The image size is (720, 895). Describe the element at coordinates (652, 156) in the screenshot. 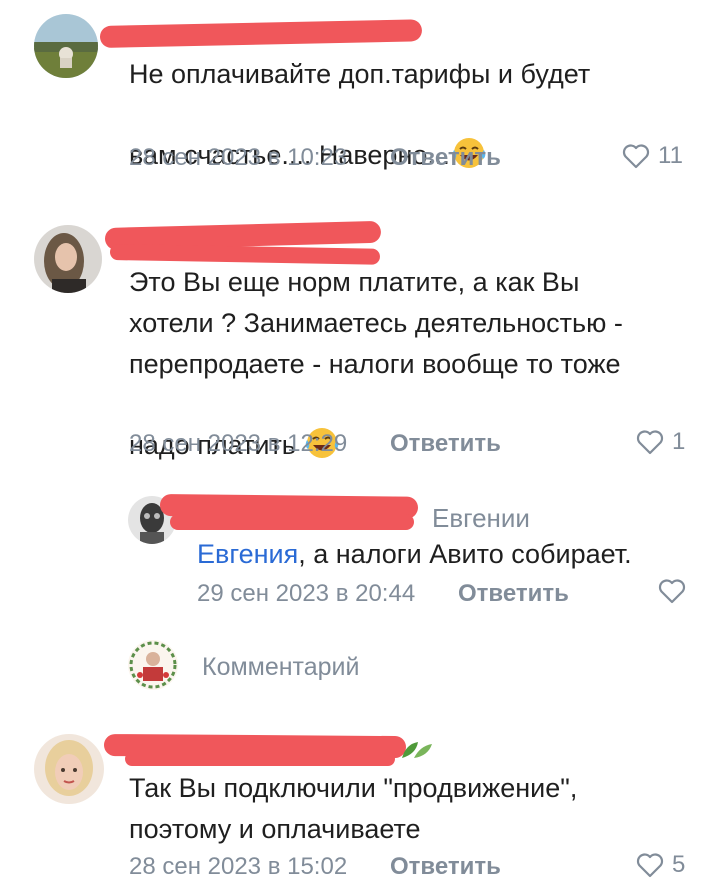

I see `like-button: 11` at that location.